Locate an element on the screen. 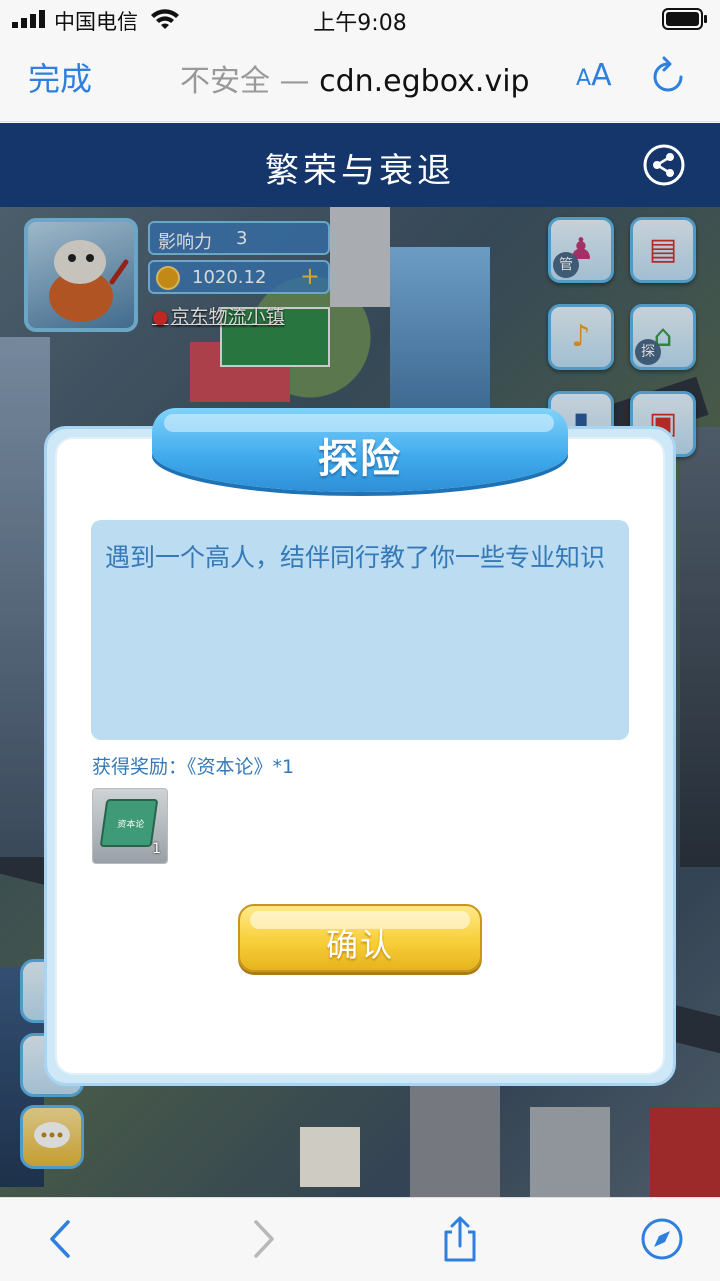 The width and height of the screenshot is (720, 1281). reward-text: 获得奖励：《资本论》*1 is located at coordinates (193, 767).